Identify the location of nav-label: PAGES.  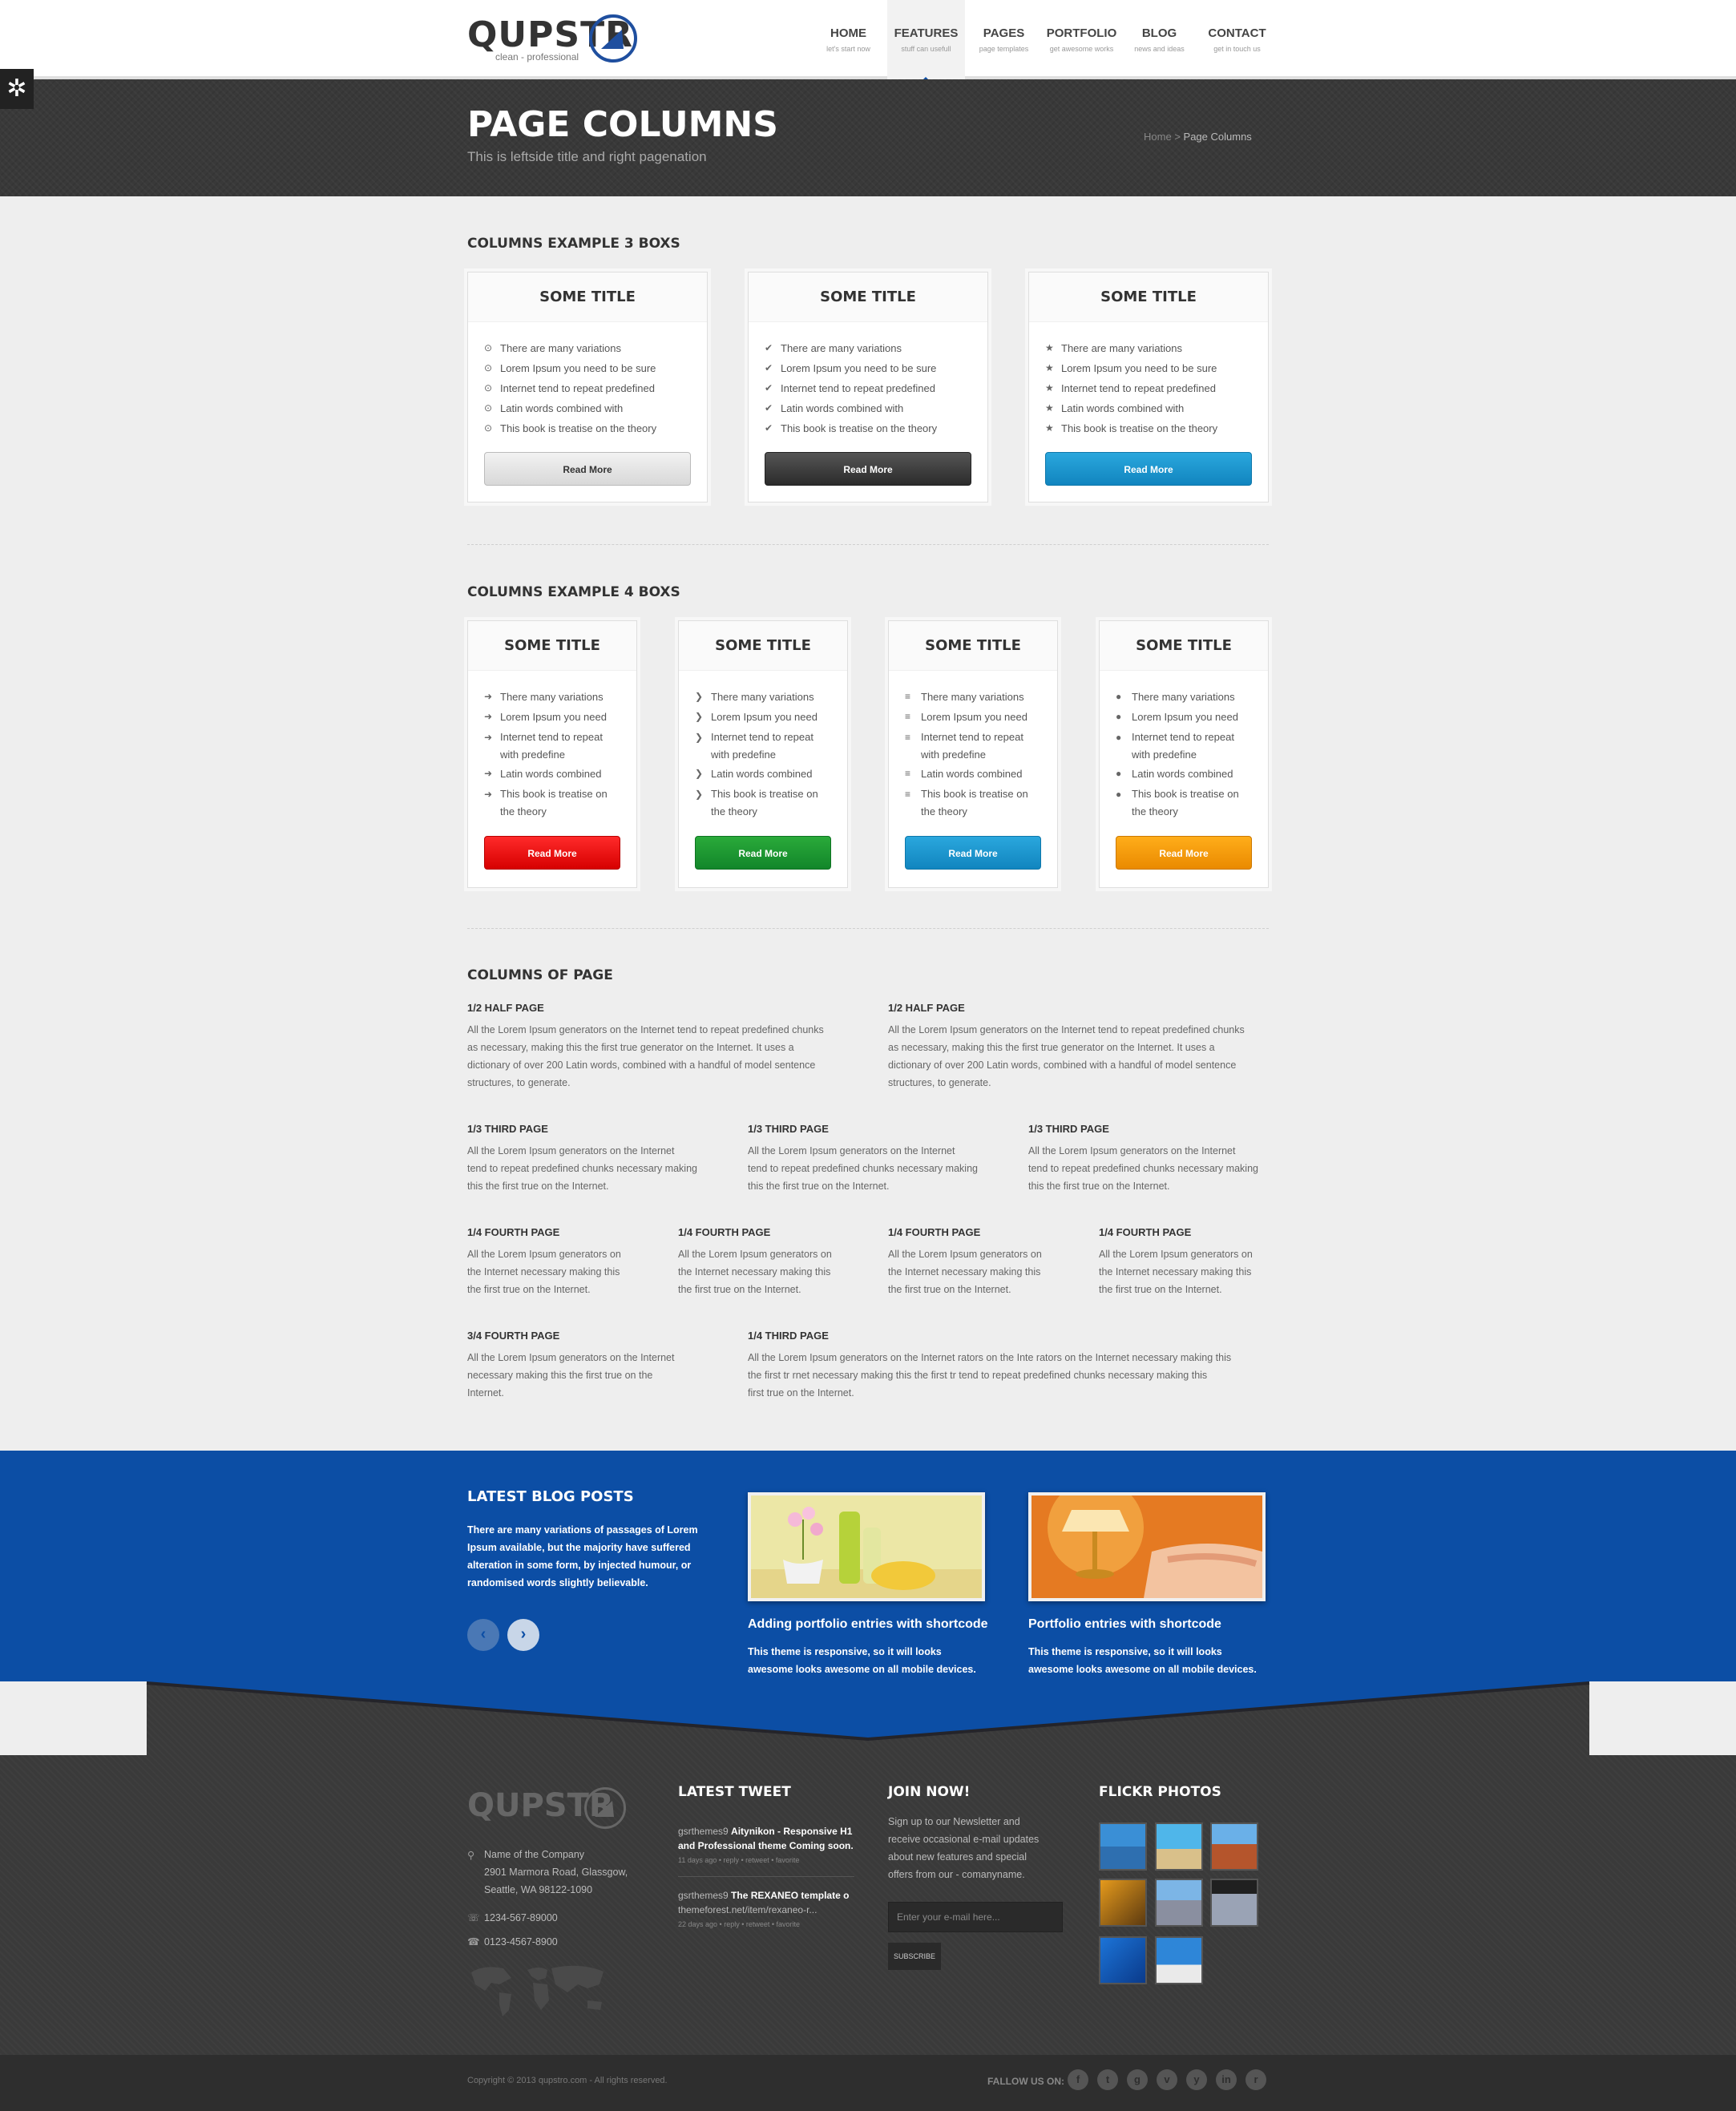
(1004, 33).